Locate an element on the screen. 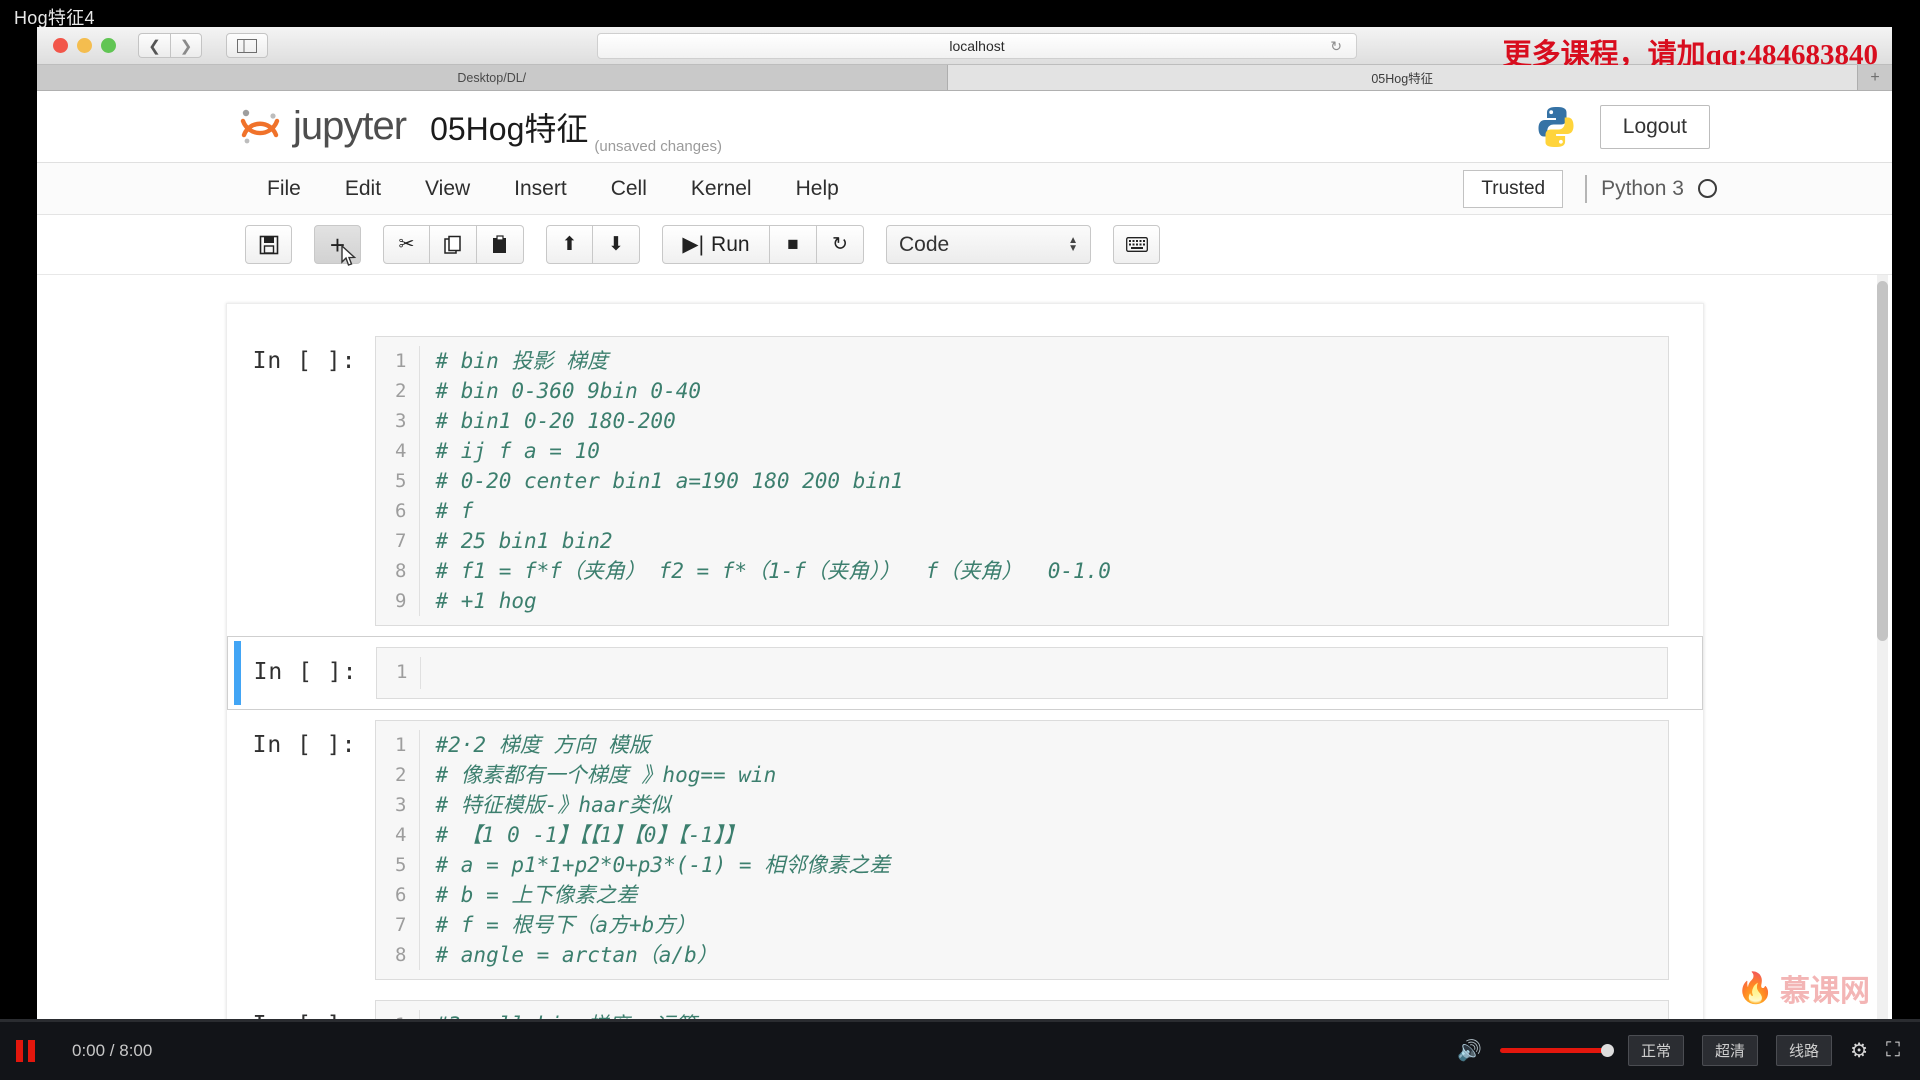 Image resolution: width=1920 pixels, height=1080 pixels. unsaved-changes-label: (unsaved changes) is located at coordinates (658, 146).